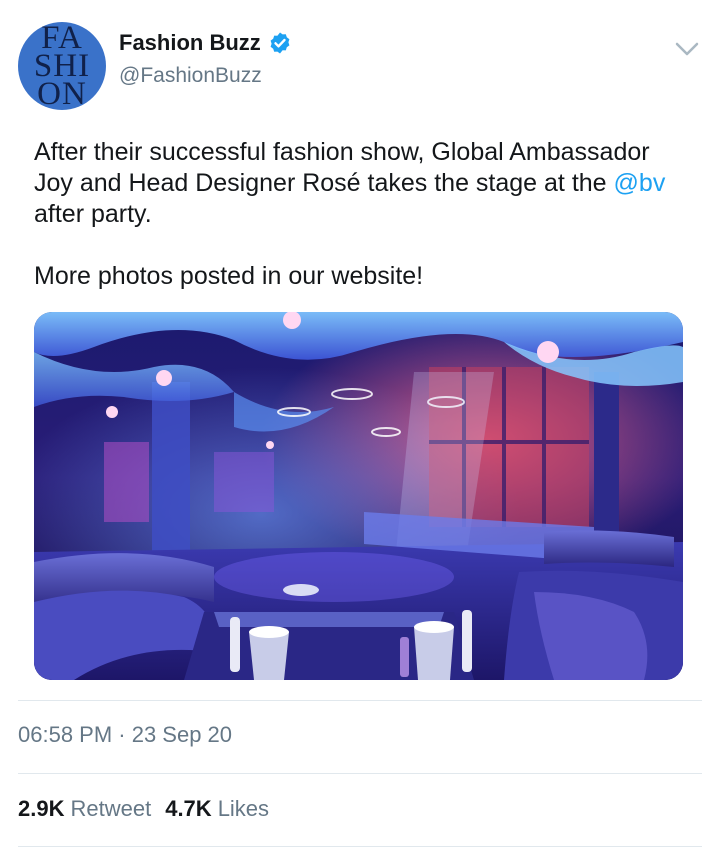 The image size is (720, 856). I want to click on tweet-stats: 2.9K Retweet 4.7K Likes, so click(150, 809).